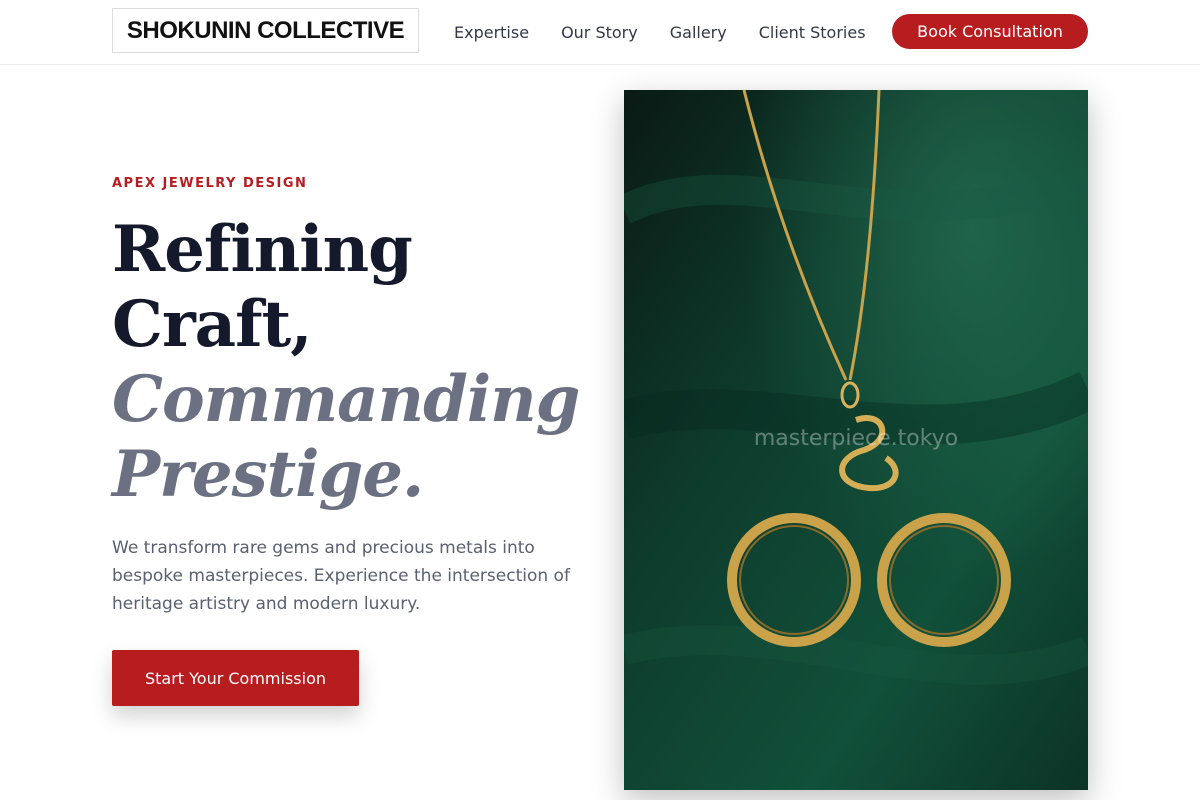  Describe the element at coordinates (210, 183) in the screenshot. I see `hero-eyebrow: APEX JEWELRY DESIGN` at that location.